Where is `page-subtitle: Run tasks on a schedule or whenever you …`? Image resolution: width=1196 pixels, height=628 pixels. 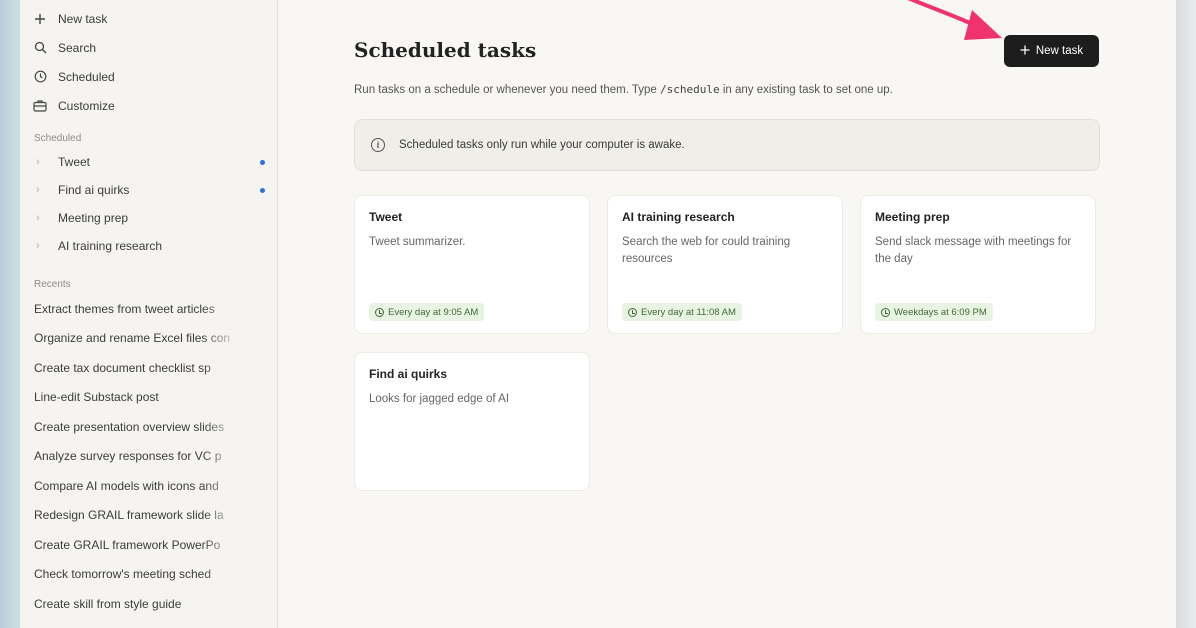 page-subtitle: Run tasks on a schedule or whenever you … is located at coordinates (623, 89).